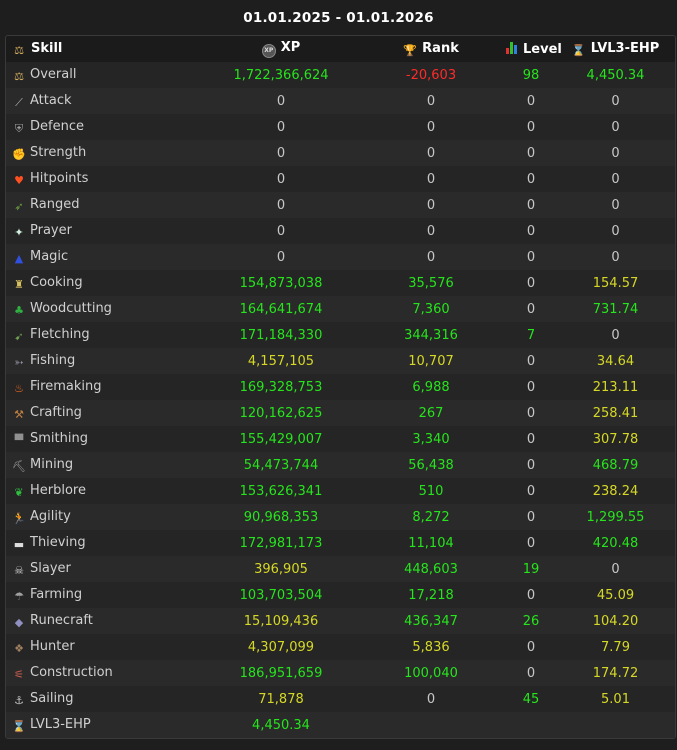 This screenshot has width=677, height=750. I want to click on skill-cell: ✦ Prayer, so click(106, 231).